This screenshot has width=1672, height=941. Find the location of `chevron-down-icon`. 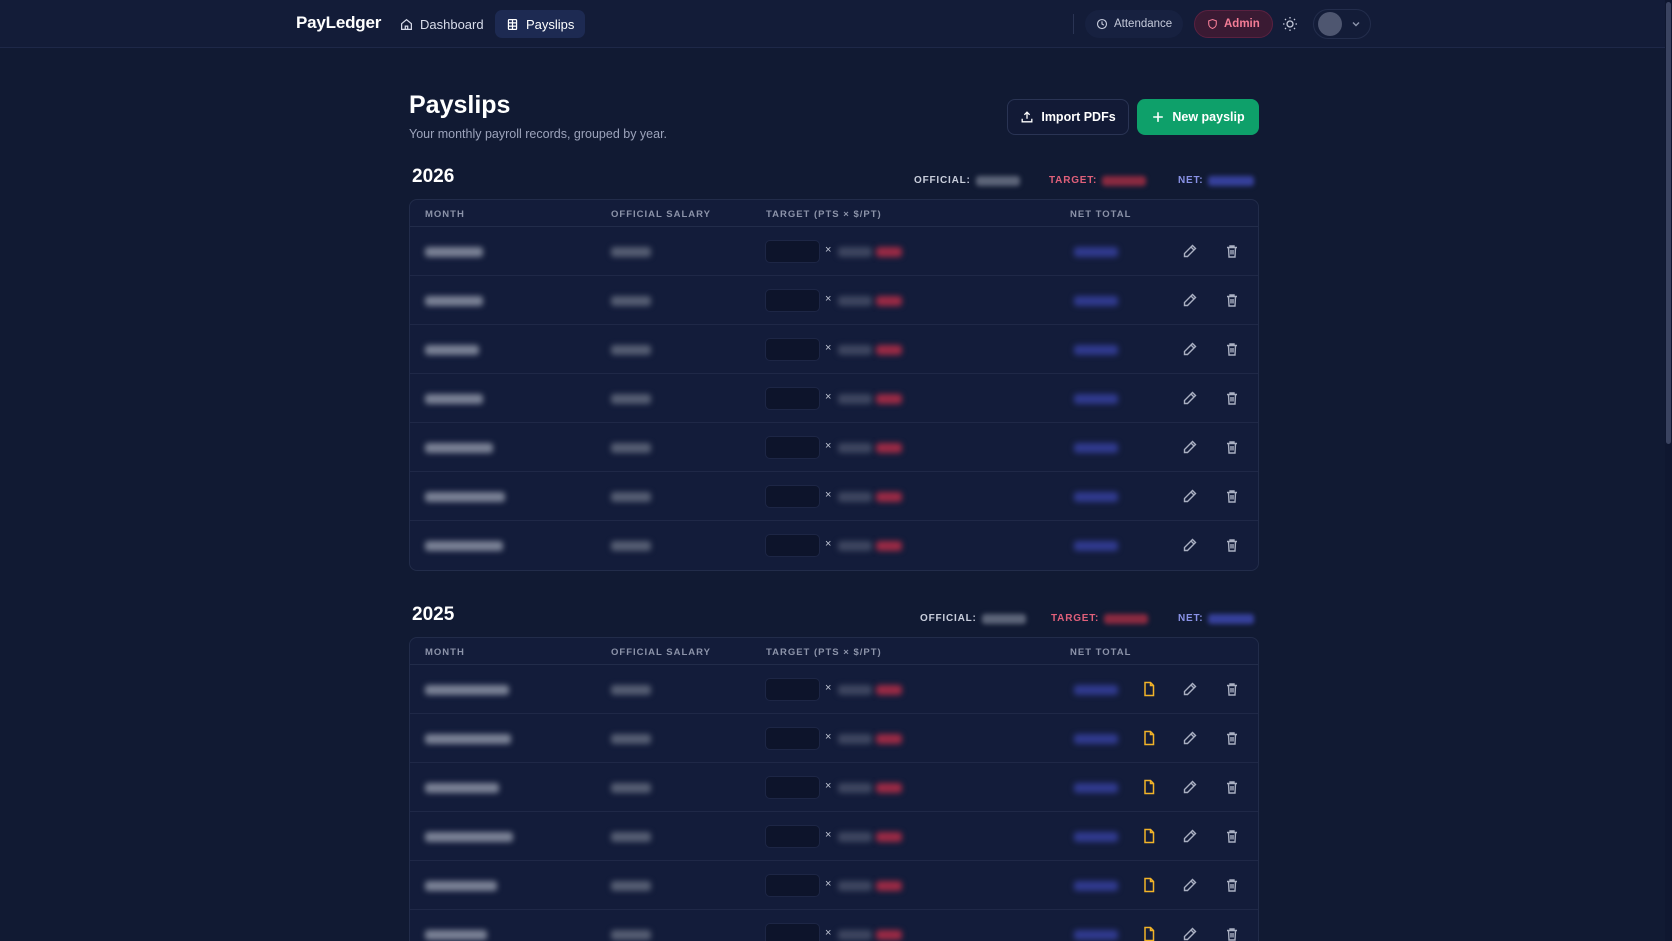

chevron-down-icon is located at coordinates (1356, 24).